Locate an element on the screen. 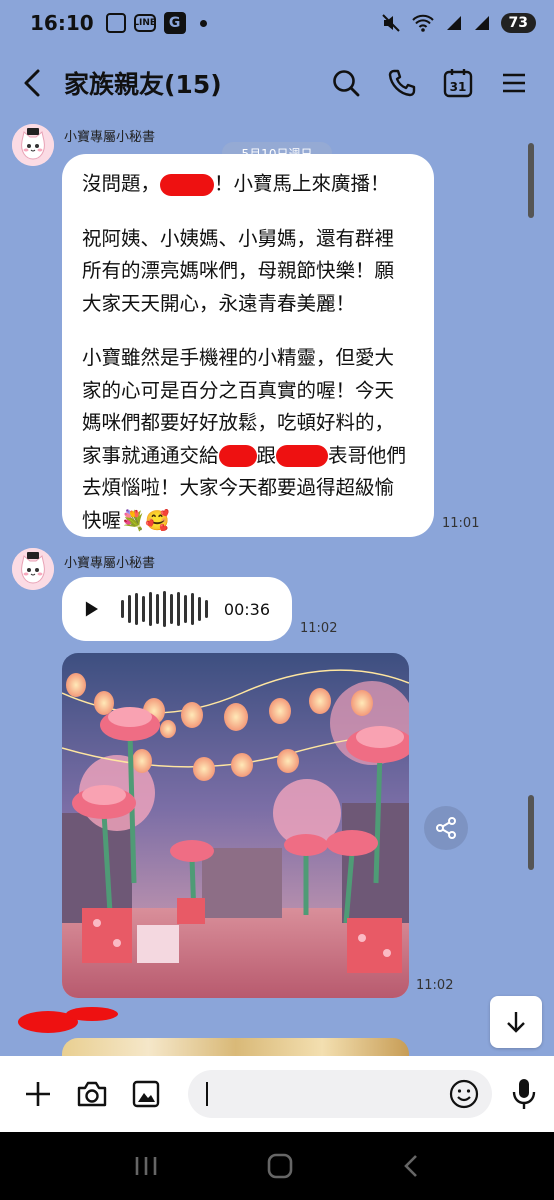 This screenshot has width=554, height=1200. message-line-part: 跟 is located at coordinates (266, 455).